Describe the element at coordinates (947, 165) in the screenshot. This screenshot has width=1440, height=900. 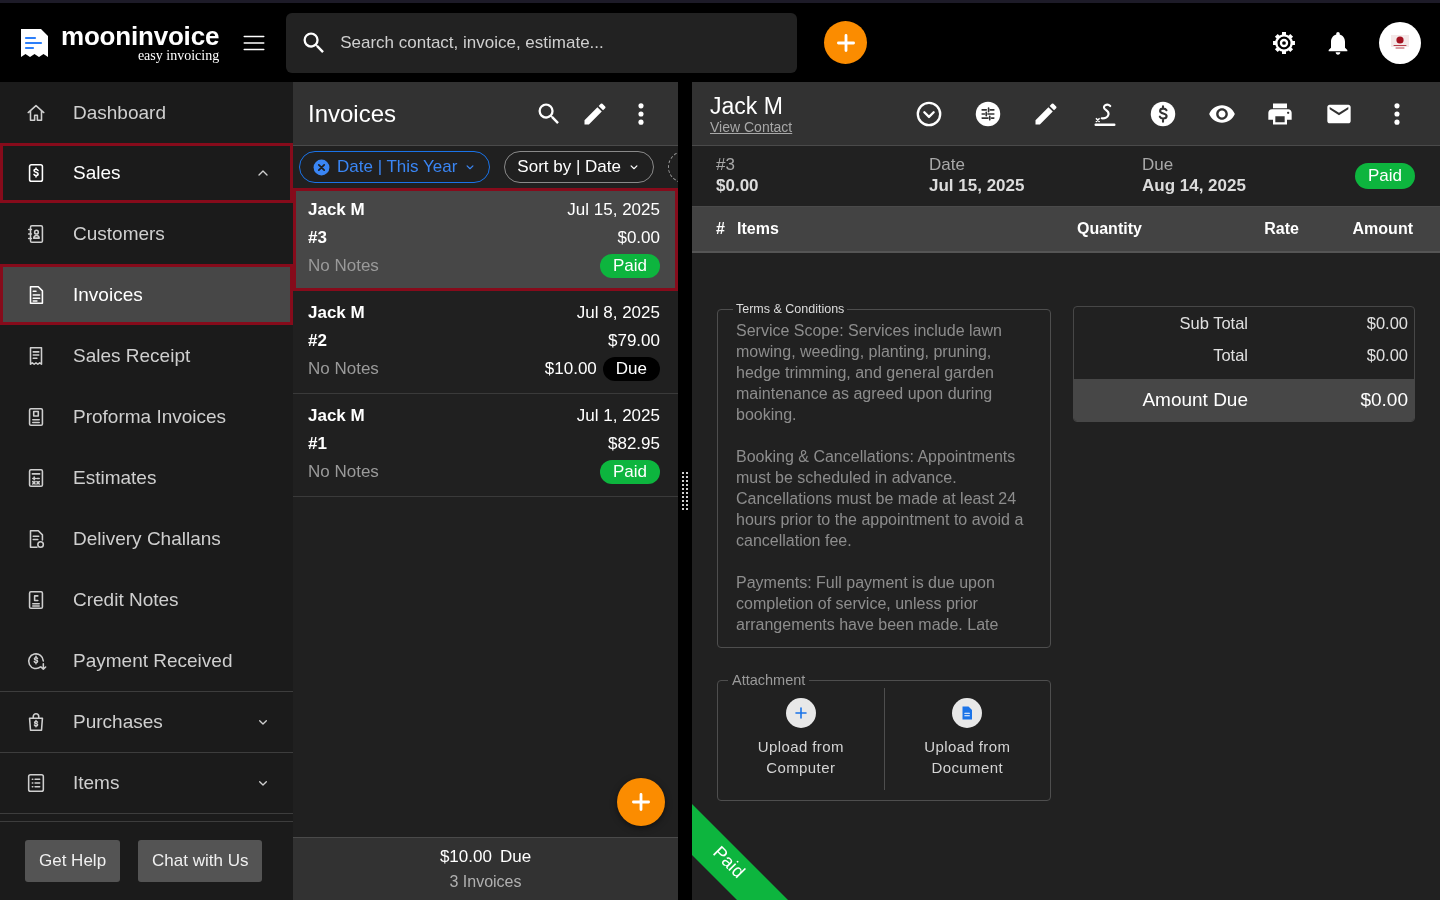
I see `field-label: Date` at that location.